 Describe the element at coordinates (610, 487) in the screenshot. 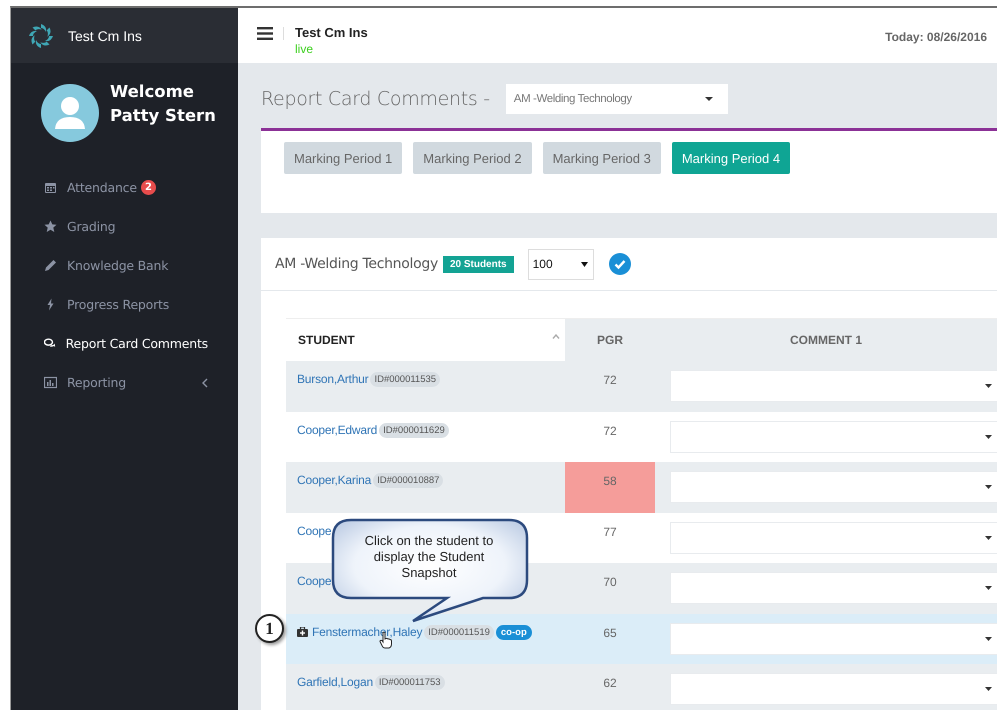

I see `grade-cell: 58` at that location.